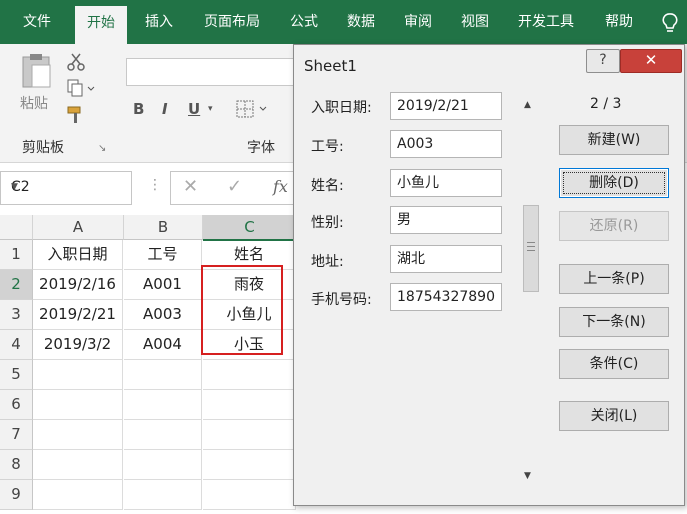 This screenshot has height=514, width=687. Describe the element at coordinates (614, 183) in the screenshot. I see `delete-button: 删除(D)` at that location.